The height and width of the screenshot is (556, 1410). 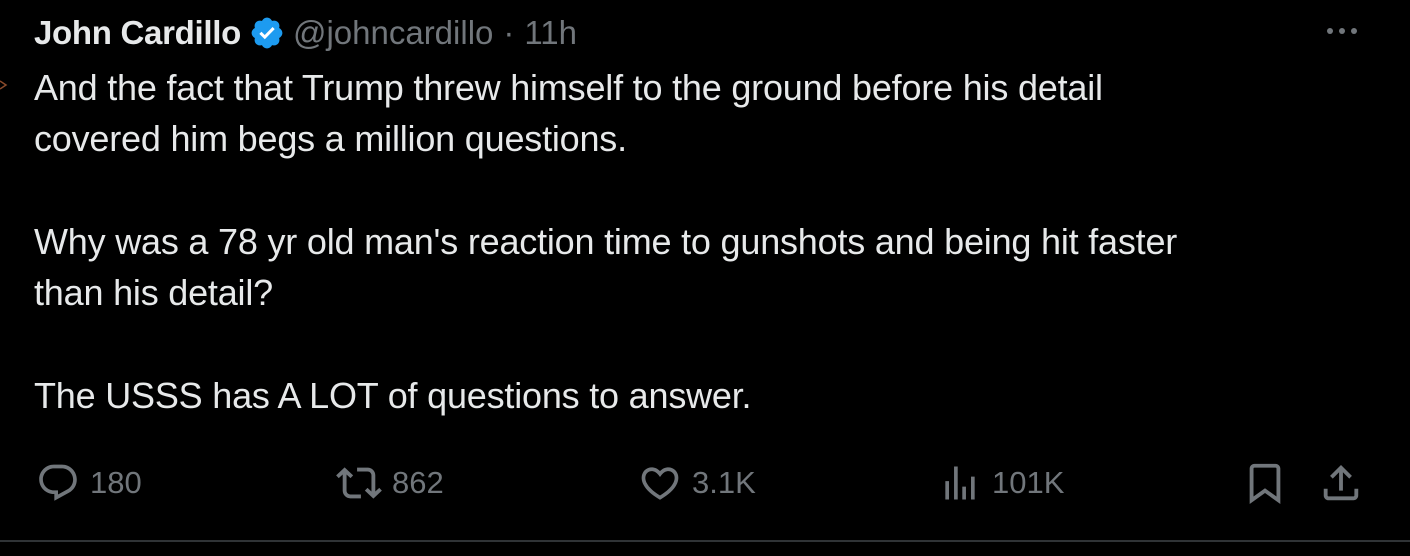 What do you see at coordinates (89, 483) in the screenshot?
I see `reply-button: 180` at bounding box center [89, 483].